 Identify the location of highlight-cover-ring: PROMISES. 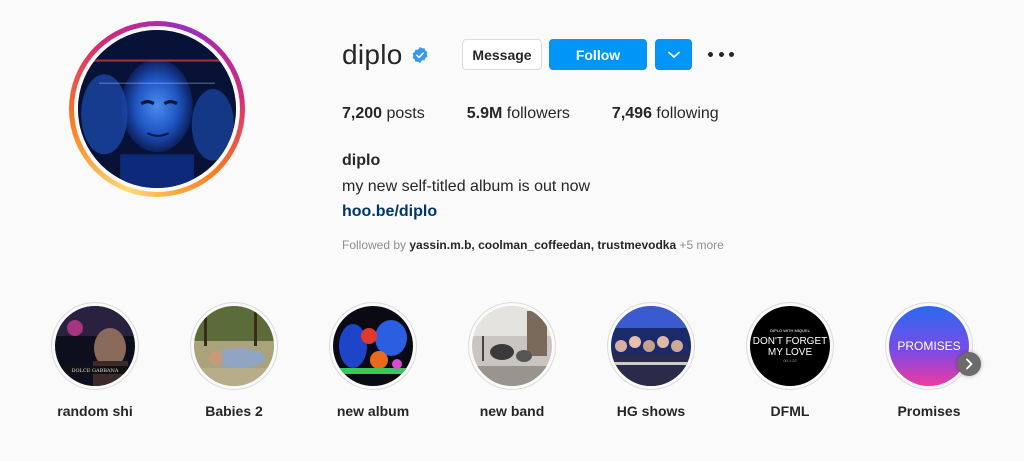
(929, 346).